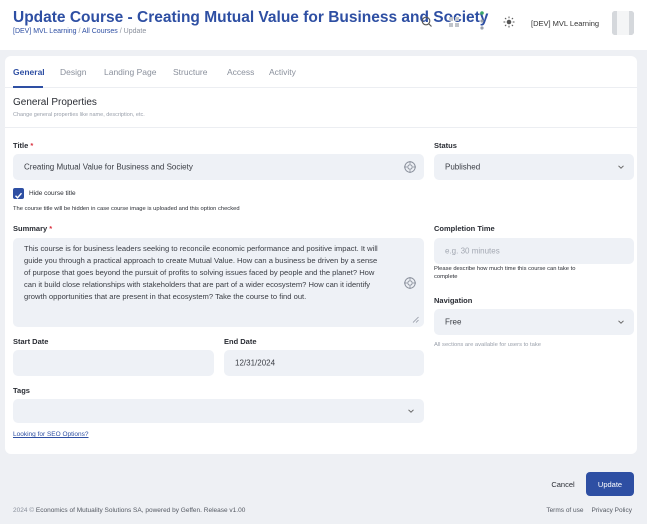 Image resolution: width=647 pixels, height=524 pixels. I want to click on section-title: General Properties, so click(55, 102).